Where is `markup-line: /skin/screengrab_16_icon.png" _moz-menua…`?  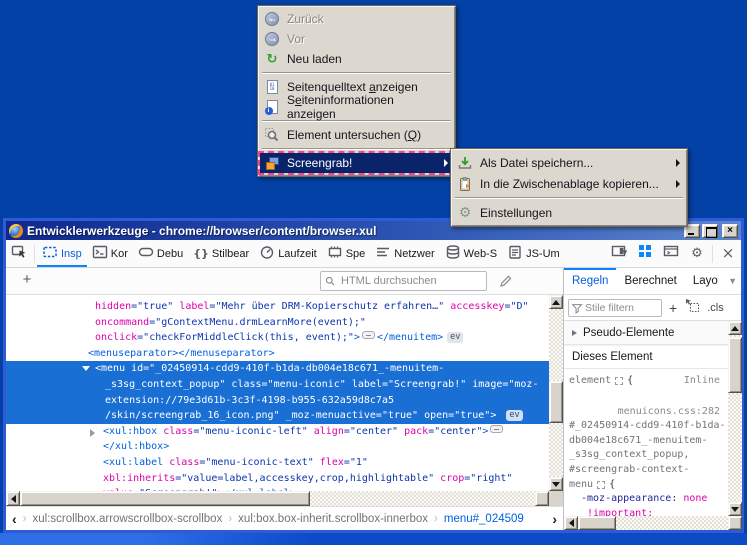 markup-line: /skin/screengrab_16_icon.png" _moz-menua… is located at coordinates (277, 416).